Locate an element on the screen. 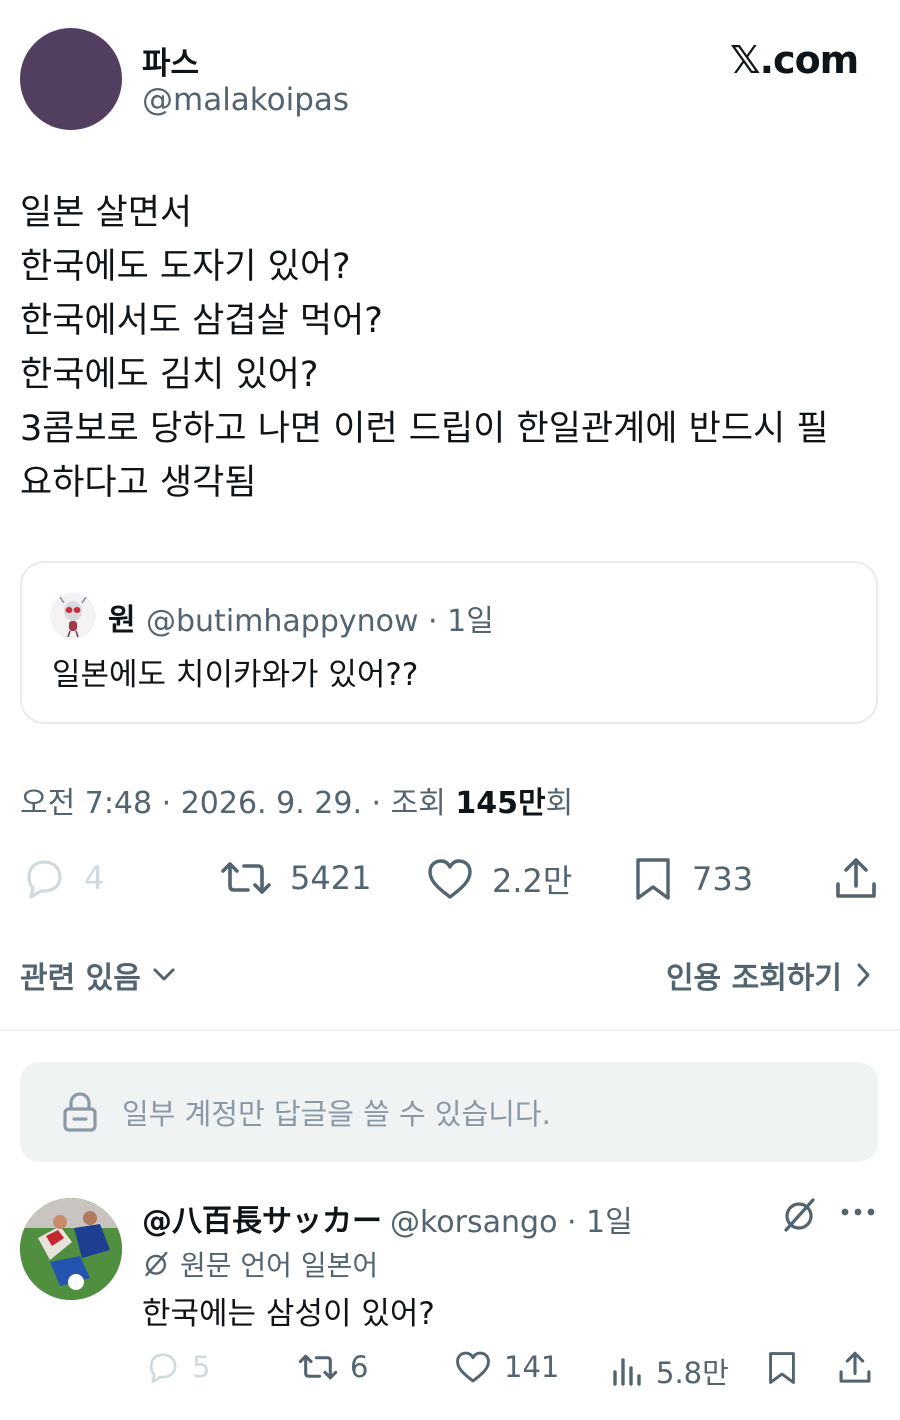  chevron-down-icon is located at coordinates (164, 974).